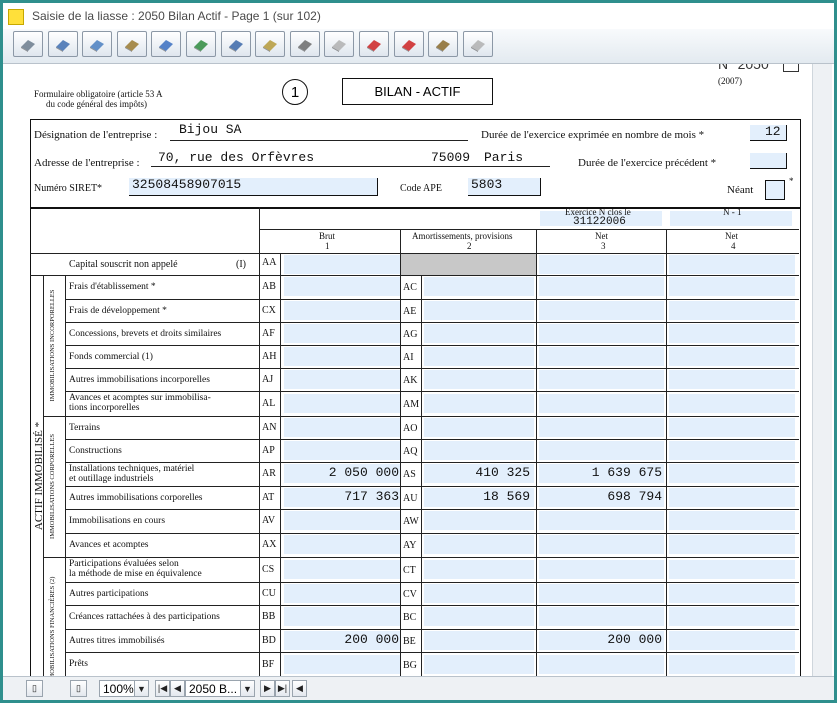  What do you see at coordinates (479, 569) in the screenshot?
I see `amort-field-ct` at bounding box center [479, 569].